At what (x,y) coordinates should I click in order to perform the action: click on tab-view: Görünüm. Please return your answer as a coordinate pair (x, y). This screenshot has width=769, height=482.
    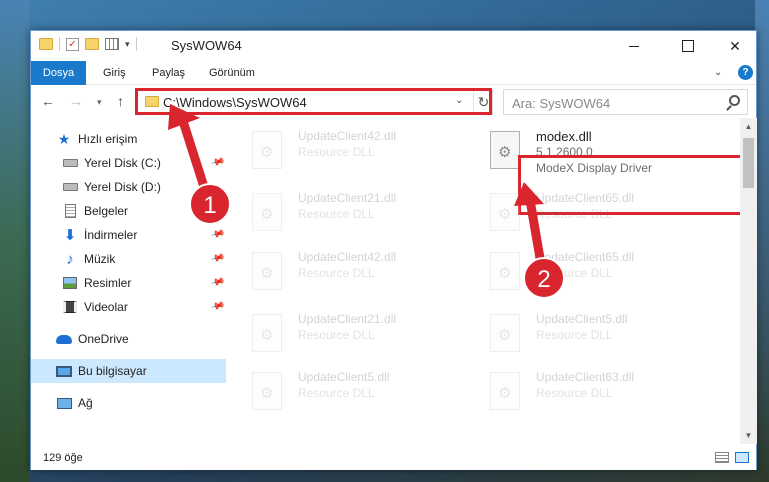
    Looking at the image, I should click on (232, 73).